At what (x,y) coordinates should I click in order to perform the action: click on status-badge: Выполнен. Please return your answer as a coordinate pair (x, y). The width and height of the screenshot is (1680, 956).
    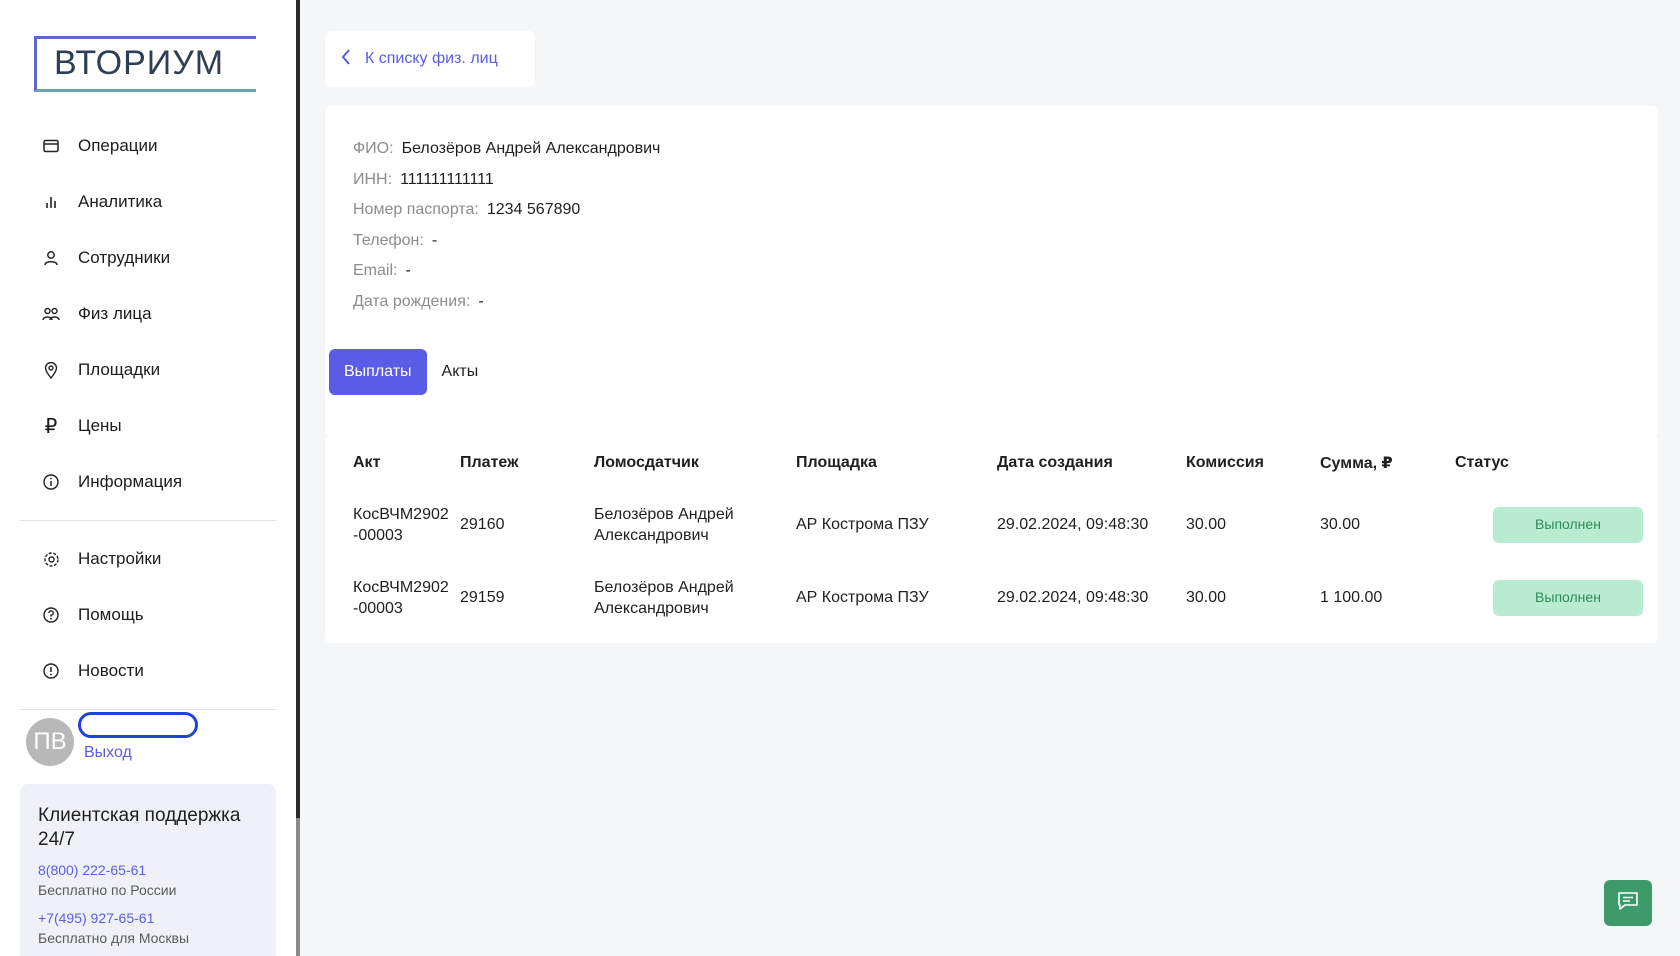
    Looking at the image, I should click on (1568, 524).